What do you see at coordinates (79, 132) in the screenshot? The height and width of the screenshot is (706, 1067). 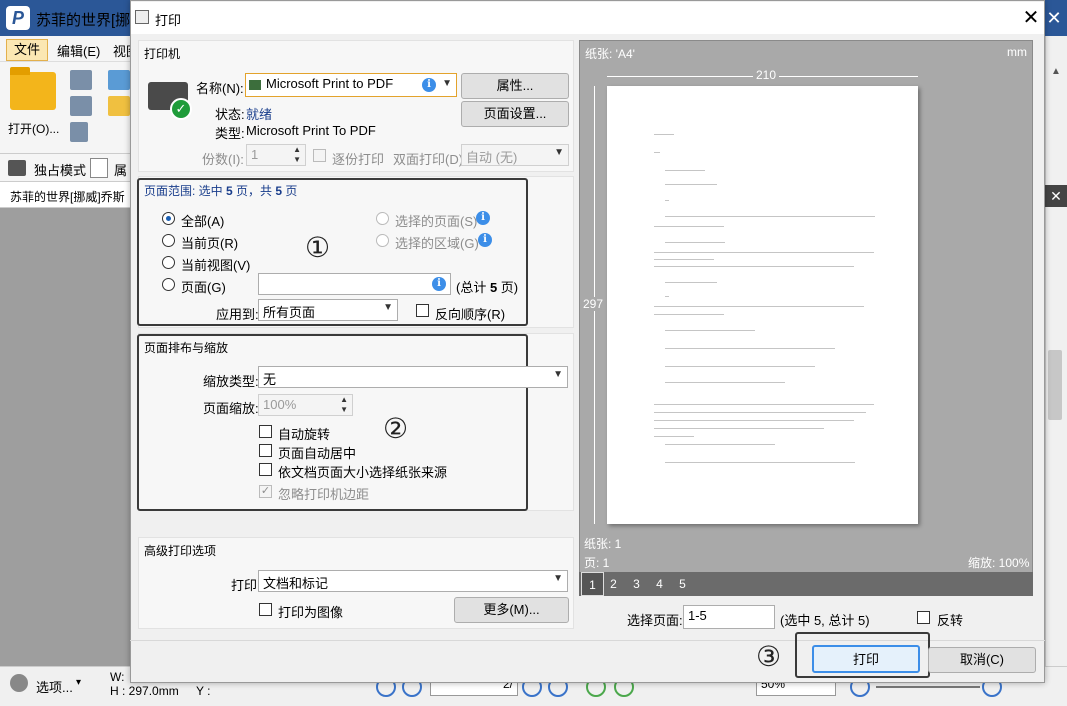 I see `export-icon` at bounding box center [79, 132].